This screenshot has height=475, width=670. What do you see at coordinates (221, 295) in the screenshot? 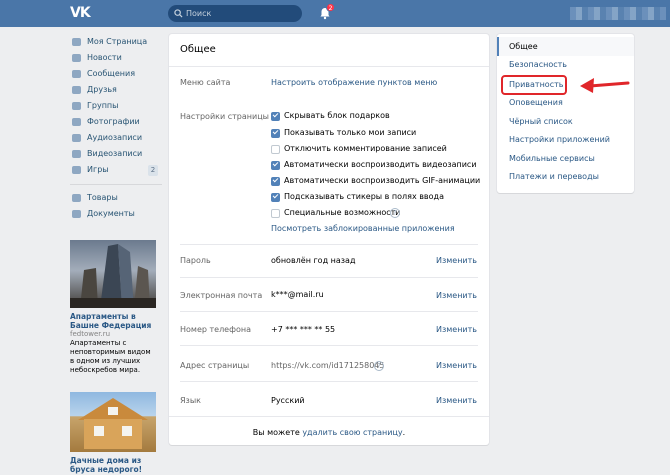
I see `email-label: Электронная почта` at bounding box center [221, 295].